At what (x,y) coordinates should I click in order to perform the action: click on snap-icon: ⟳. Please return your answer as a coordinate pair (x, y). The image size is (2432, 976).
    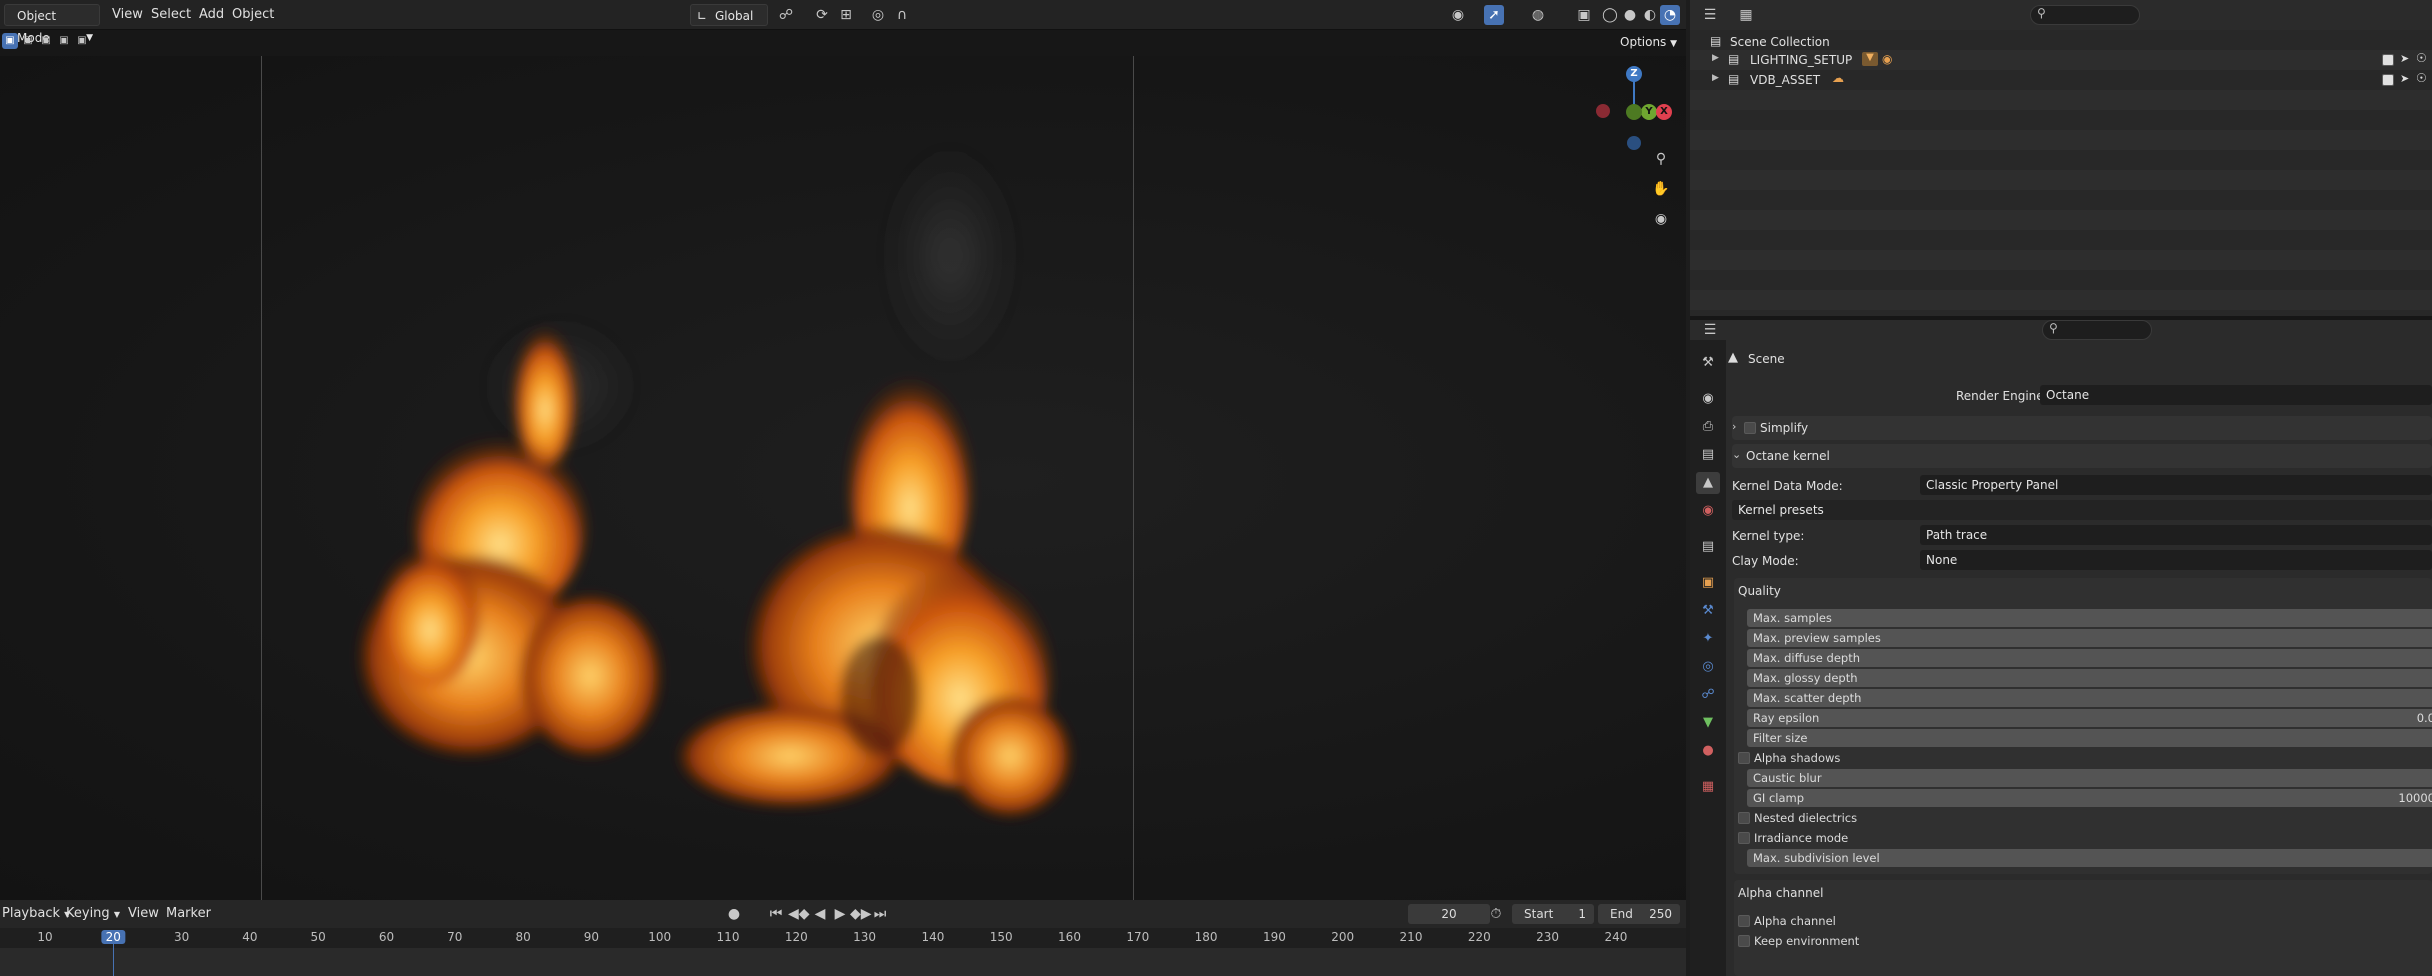
    Looking at the image, I should click on (822, 15).